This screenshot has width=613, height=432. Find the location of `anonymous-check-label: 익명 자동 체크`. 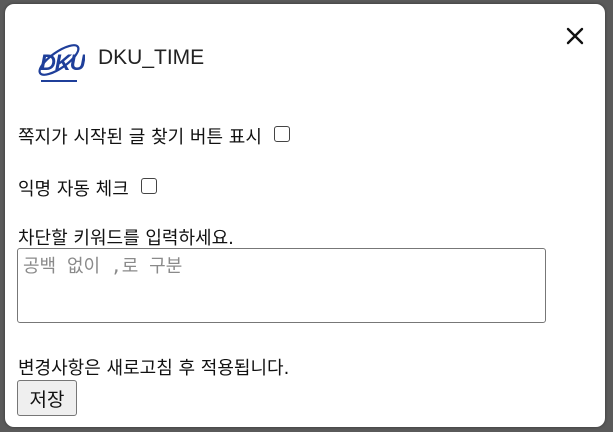

anonymous-check-label: 익명 자동 체크 is located at coordinates (73, 189).